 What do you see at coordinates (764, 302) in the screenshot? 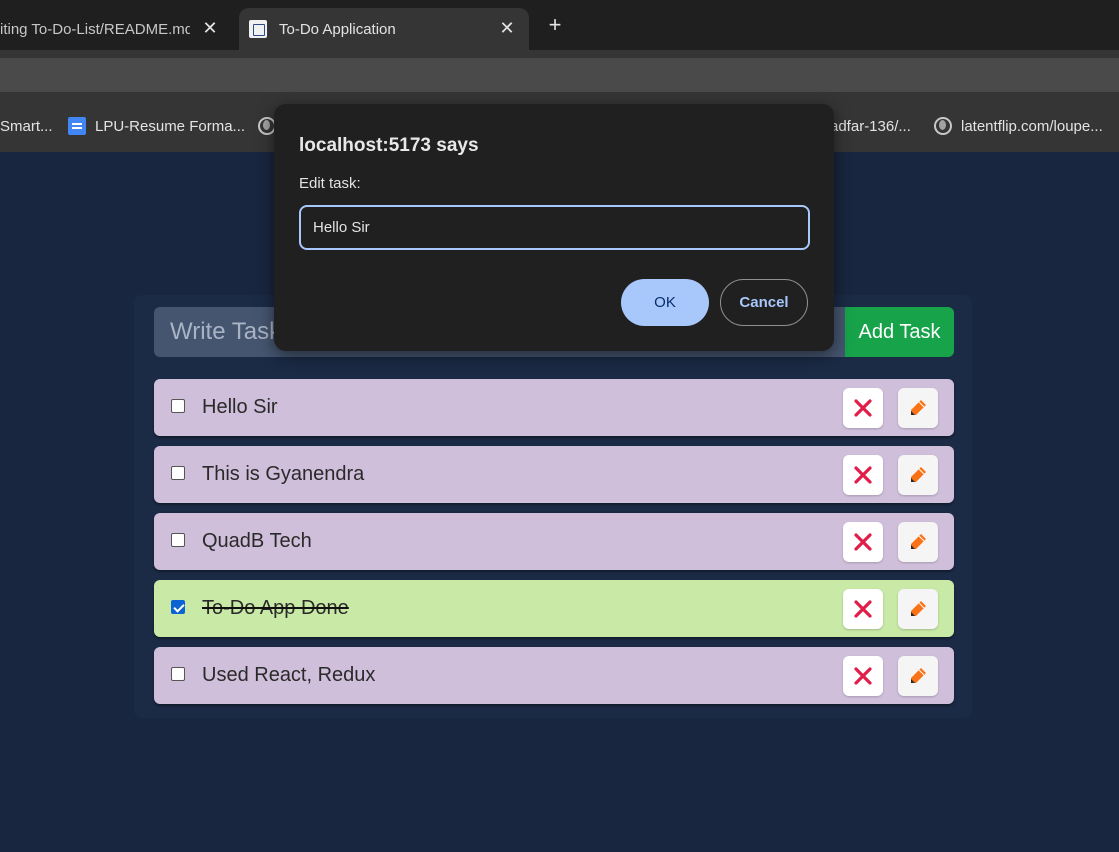
I see `cancel-button: Cancel` at bounding box center [764, 302].